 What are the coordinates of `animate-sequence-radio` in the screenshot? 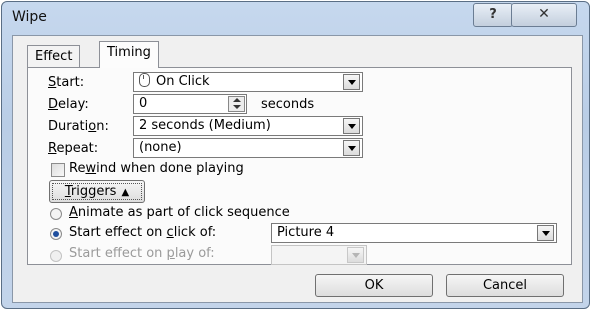 It's located at (56, 214).